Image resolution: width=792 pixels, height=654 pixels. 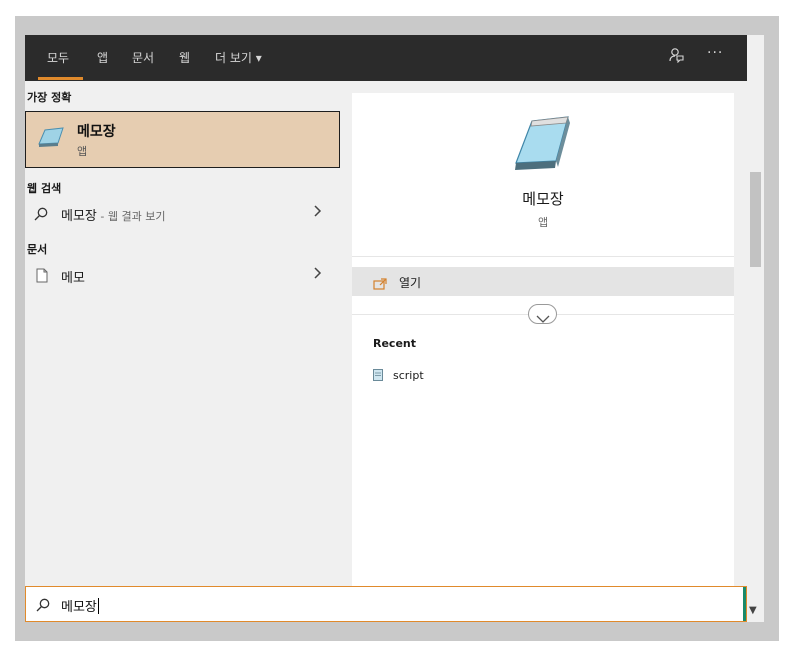 I want to click on documents-header: 문서, so click(x=37, y=249).